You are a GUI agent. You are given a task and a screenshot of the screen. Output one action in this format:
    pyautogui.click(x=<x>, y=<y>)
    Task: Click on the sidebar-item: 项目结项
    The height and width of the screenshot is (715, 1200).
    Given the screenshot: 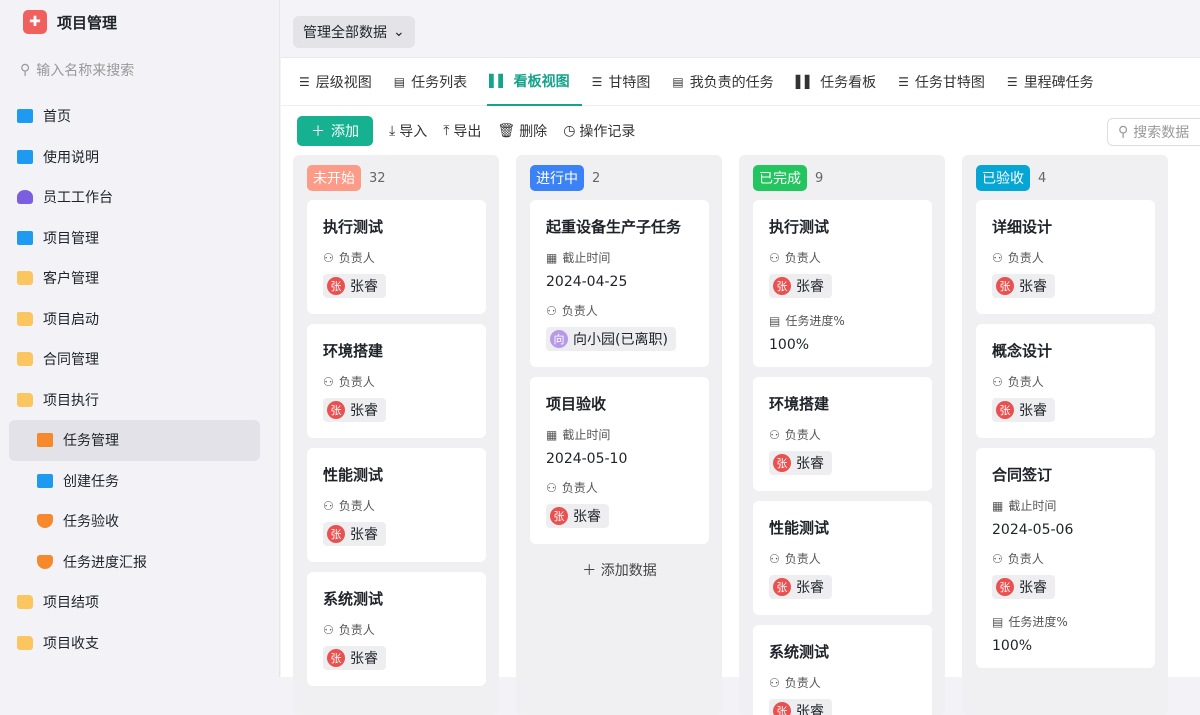 What is the action you would take?
    pyautogui.click(x=134, y=602)
    